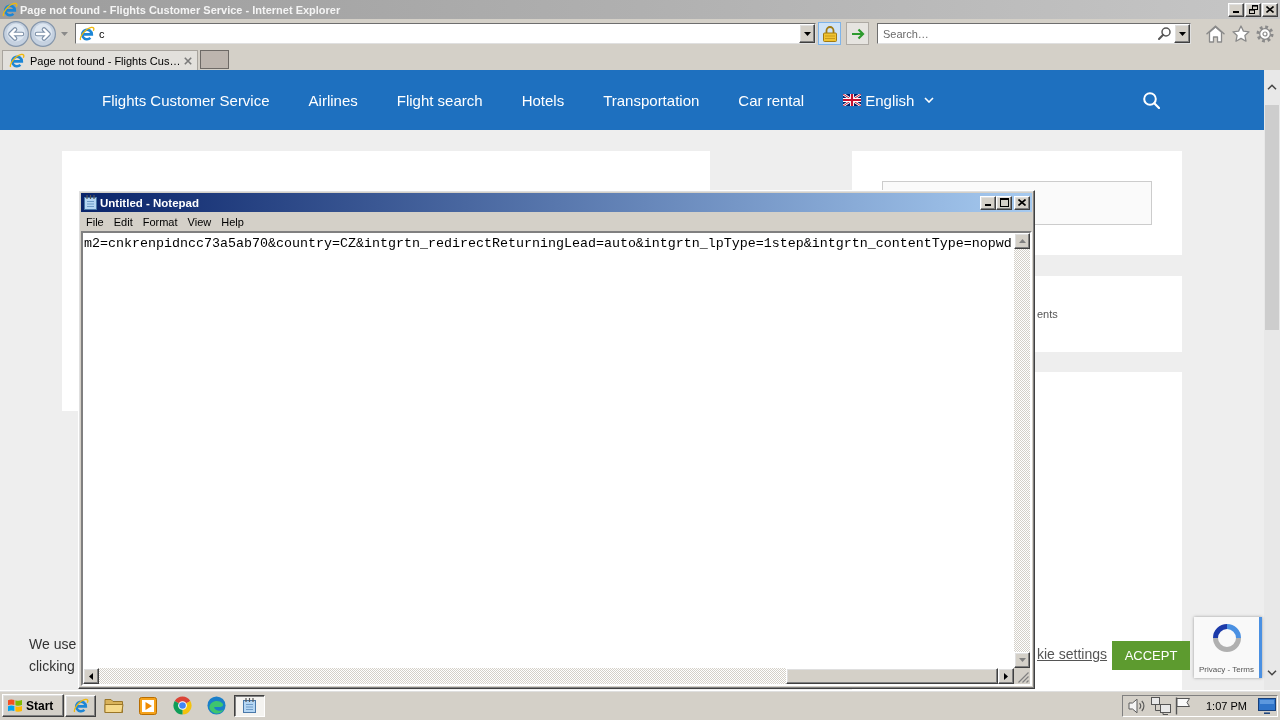  What do you see at coordinates (1072, 654) in the screenshot?
I see `cookie-settings-link: kie settings` at bounding box center [1072, 654].